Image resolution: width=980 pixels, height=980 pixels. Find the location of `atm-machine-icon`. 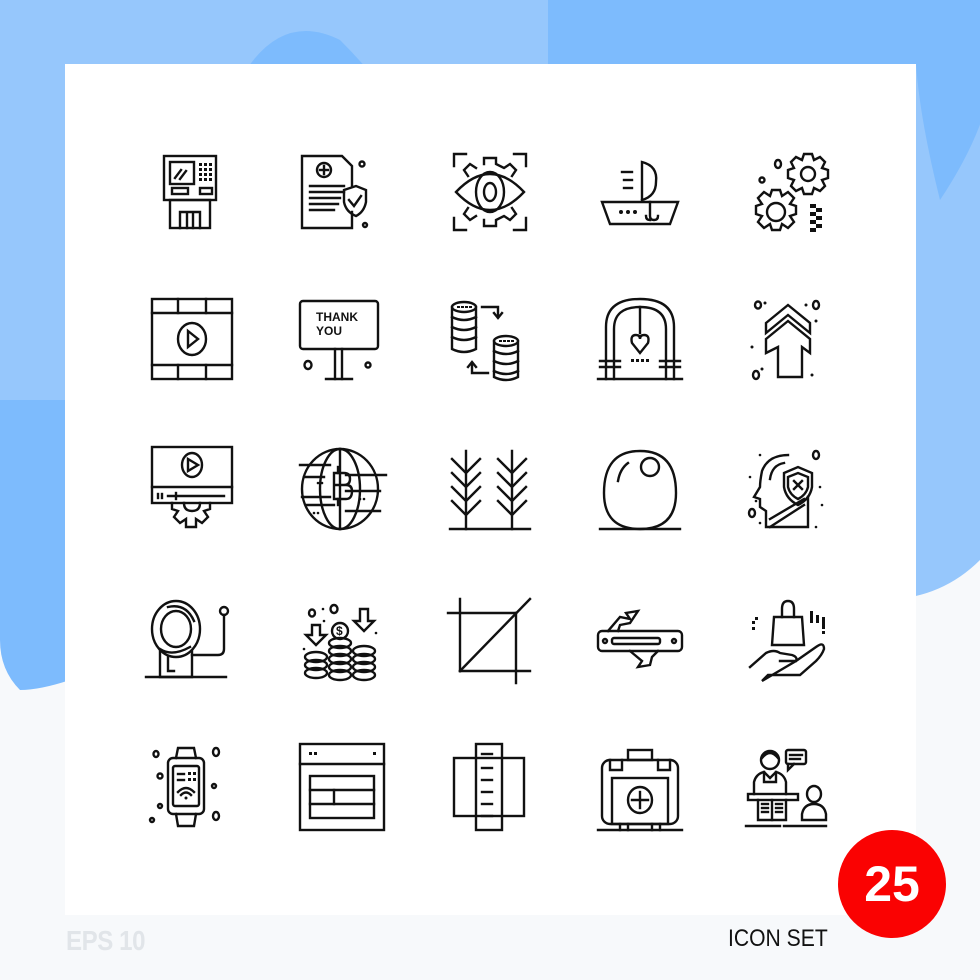

atm-machine-icon is located at coordinates (190, 192).